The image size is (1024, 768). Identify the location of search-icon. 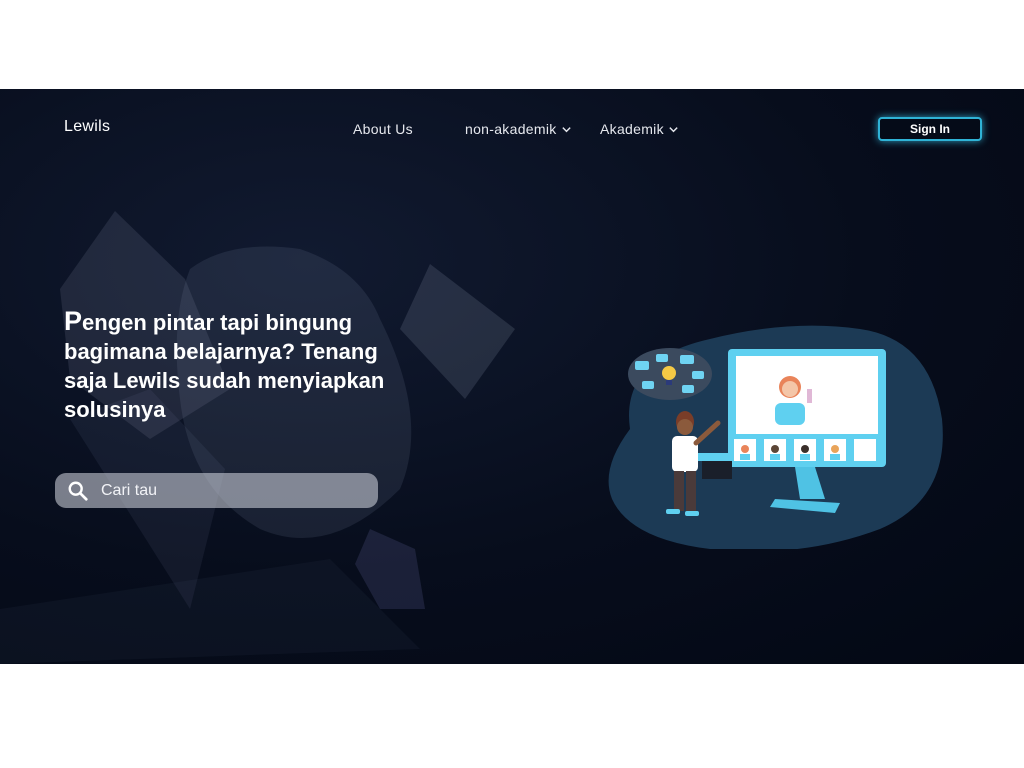
(78, 491).